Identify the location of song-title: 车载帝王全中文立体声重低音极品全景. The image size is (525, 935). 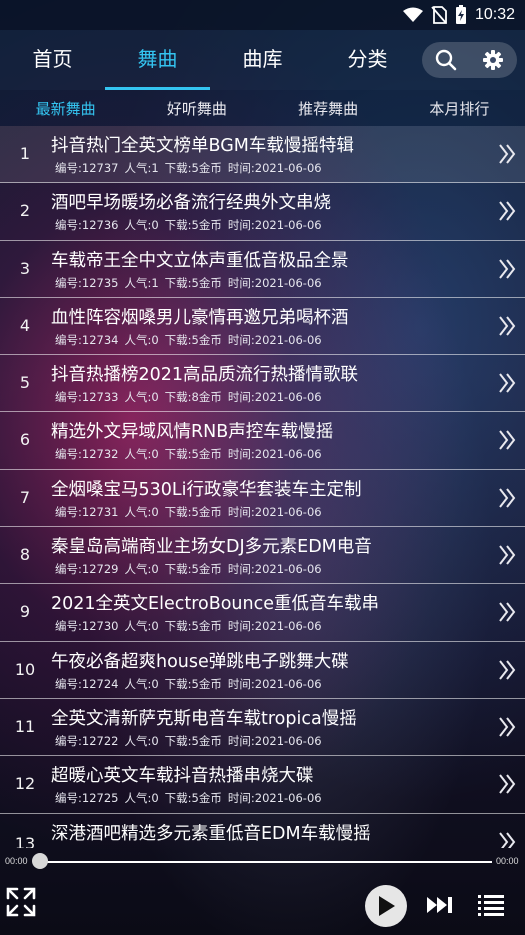
(200, 260).